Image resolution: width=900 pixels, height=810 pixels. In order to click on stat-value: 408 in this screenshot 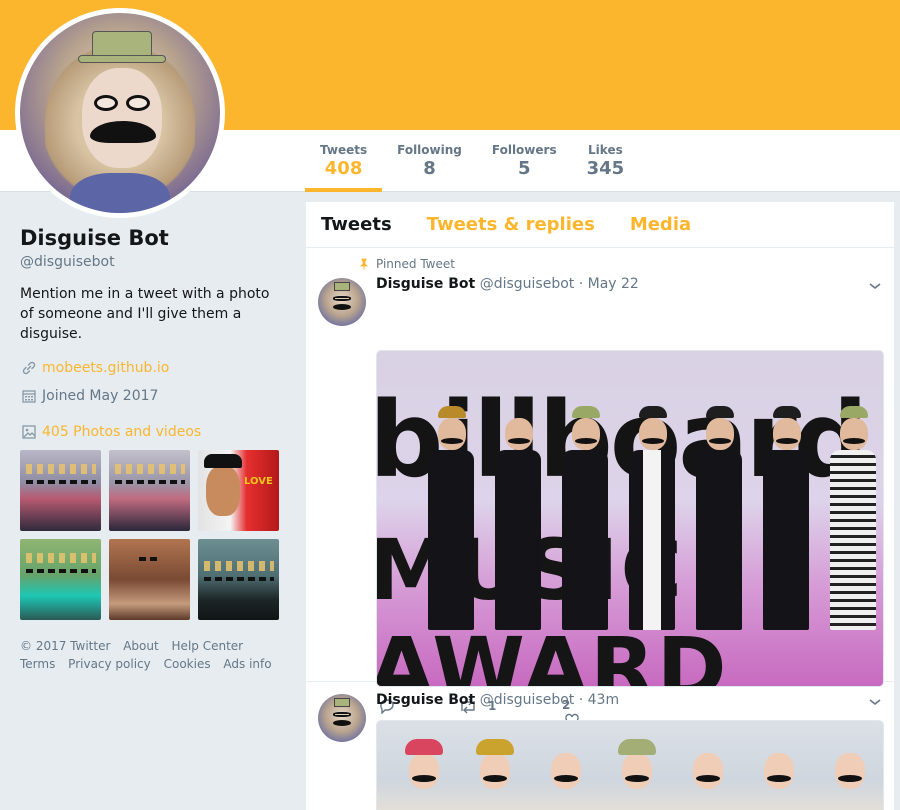, I will do `click(343, 168)`.